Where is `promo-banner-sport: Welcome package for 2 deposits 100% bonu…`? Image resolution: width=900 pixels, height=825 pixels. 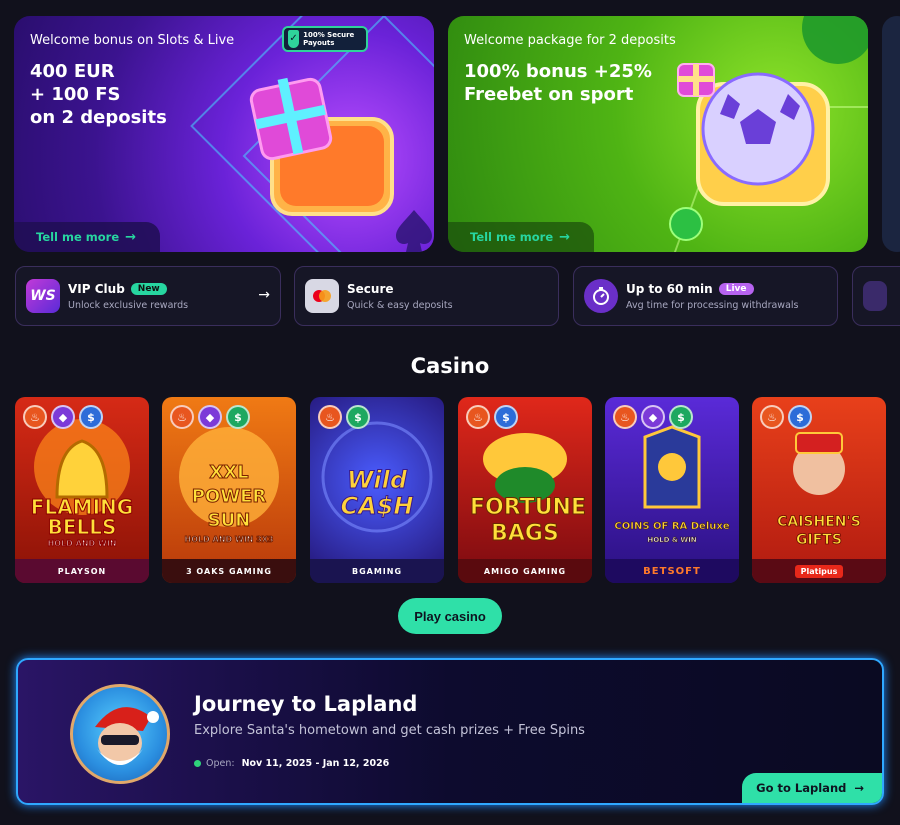
promo-banner-sport: Welcome package for 2 deposits 100% bonu… is located at coordinates (658, 134).